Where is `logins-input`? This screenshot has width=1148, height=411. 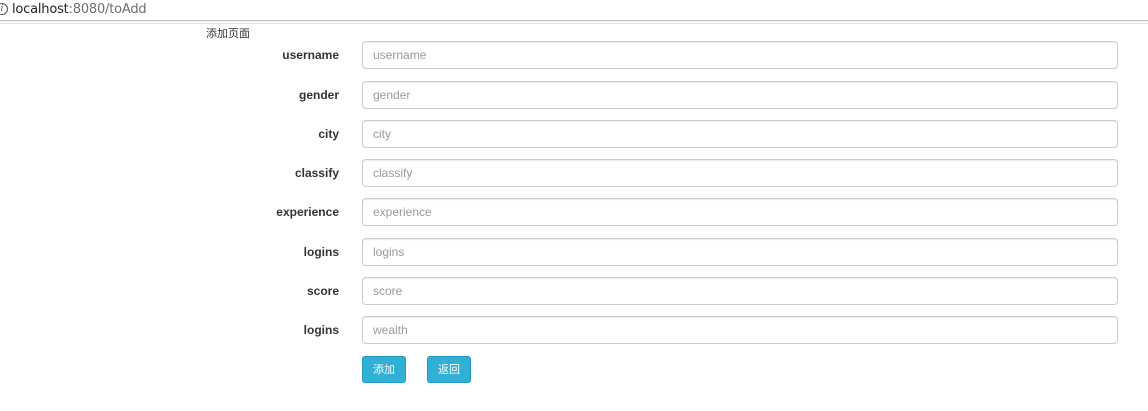
logins-input is located at coordinates (740, 252).